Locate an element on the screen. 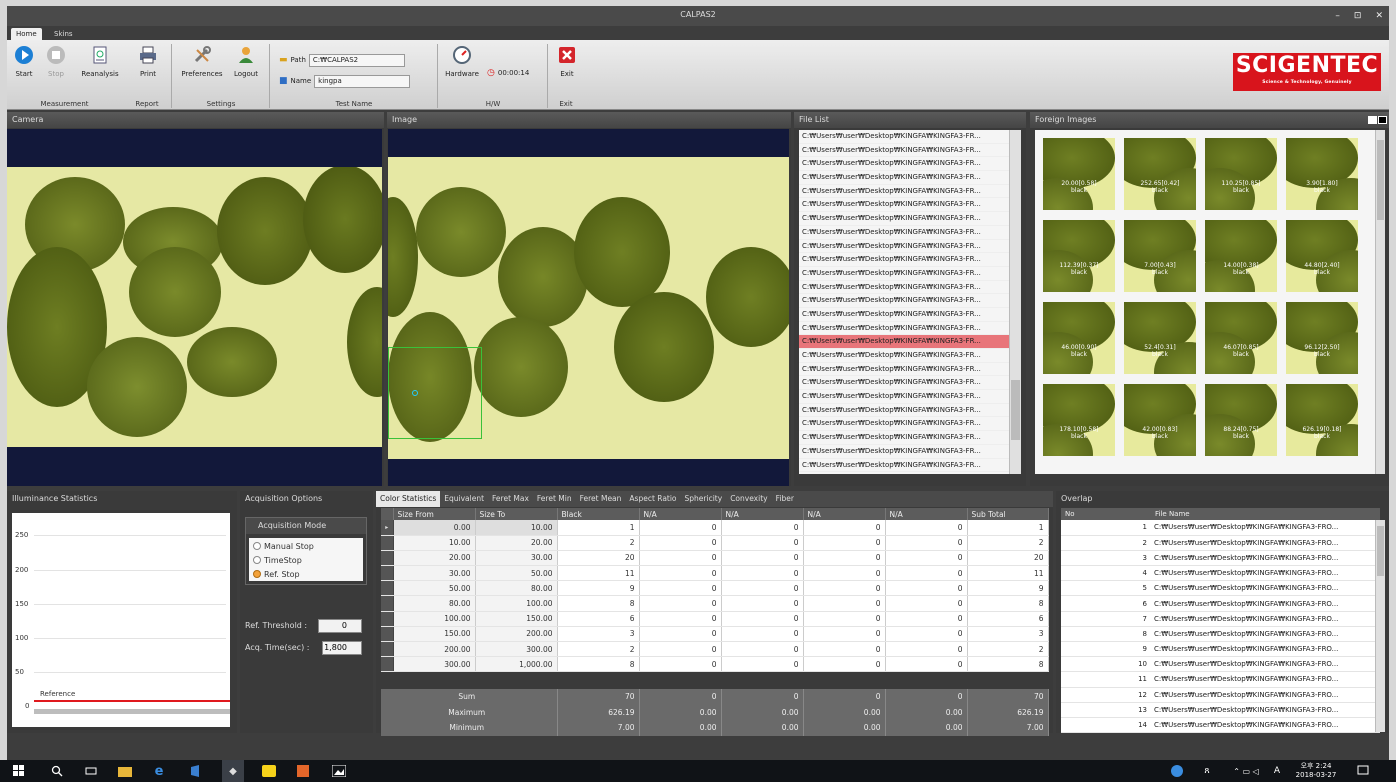  foreign-image-thumbnail: 626.19[0.18] black is located at coordinates (1322, 420).